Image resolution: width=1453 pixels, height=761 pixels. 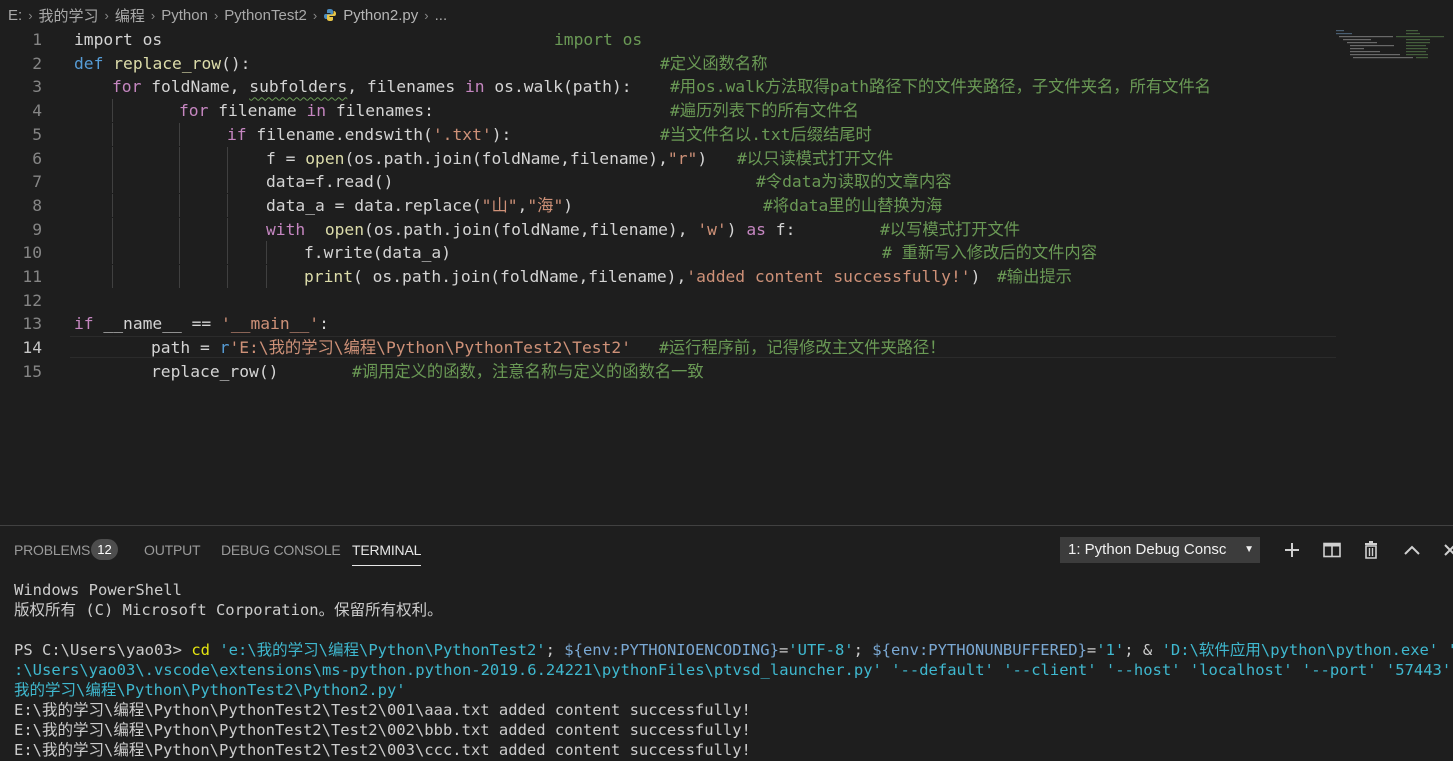 I want to click on tab-terminal: TERMINAL, so click(x=386, y=554).